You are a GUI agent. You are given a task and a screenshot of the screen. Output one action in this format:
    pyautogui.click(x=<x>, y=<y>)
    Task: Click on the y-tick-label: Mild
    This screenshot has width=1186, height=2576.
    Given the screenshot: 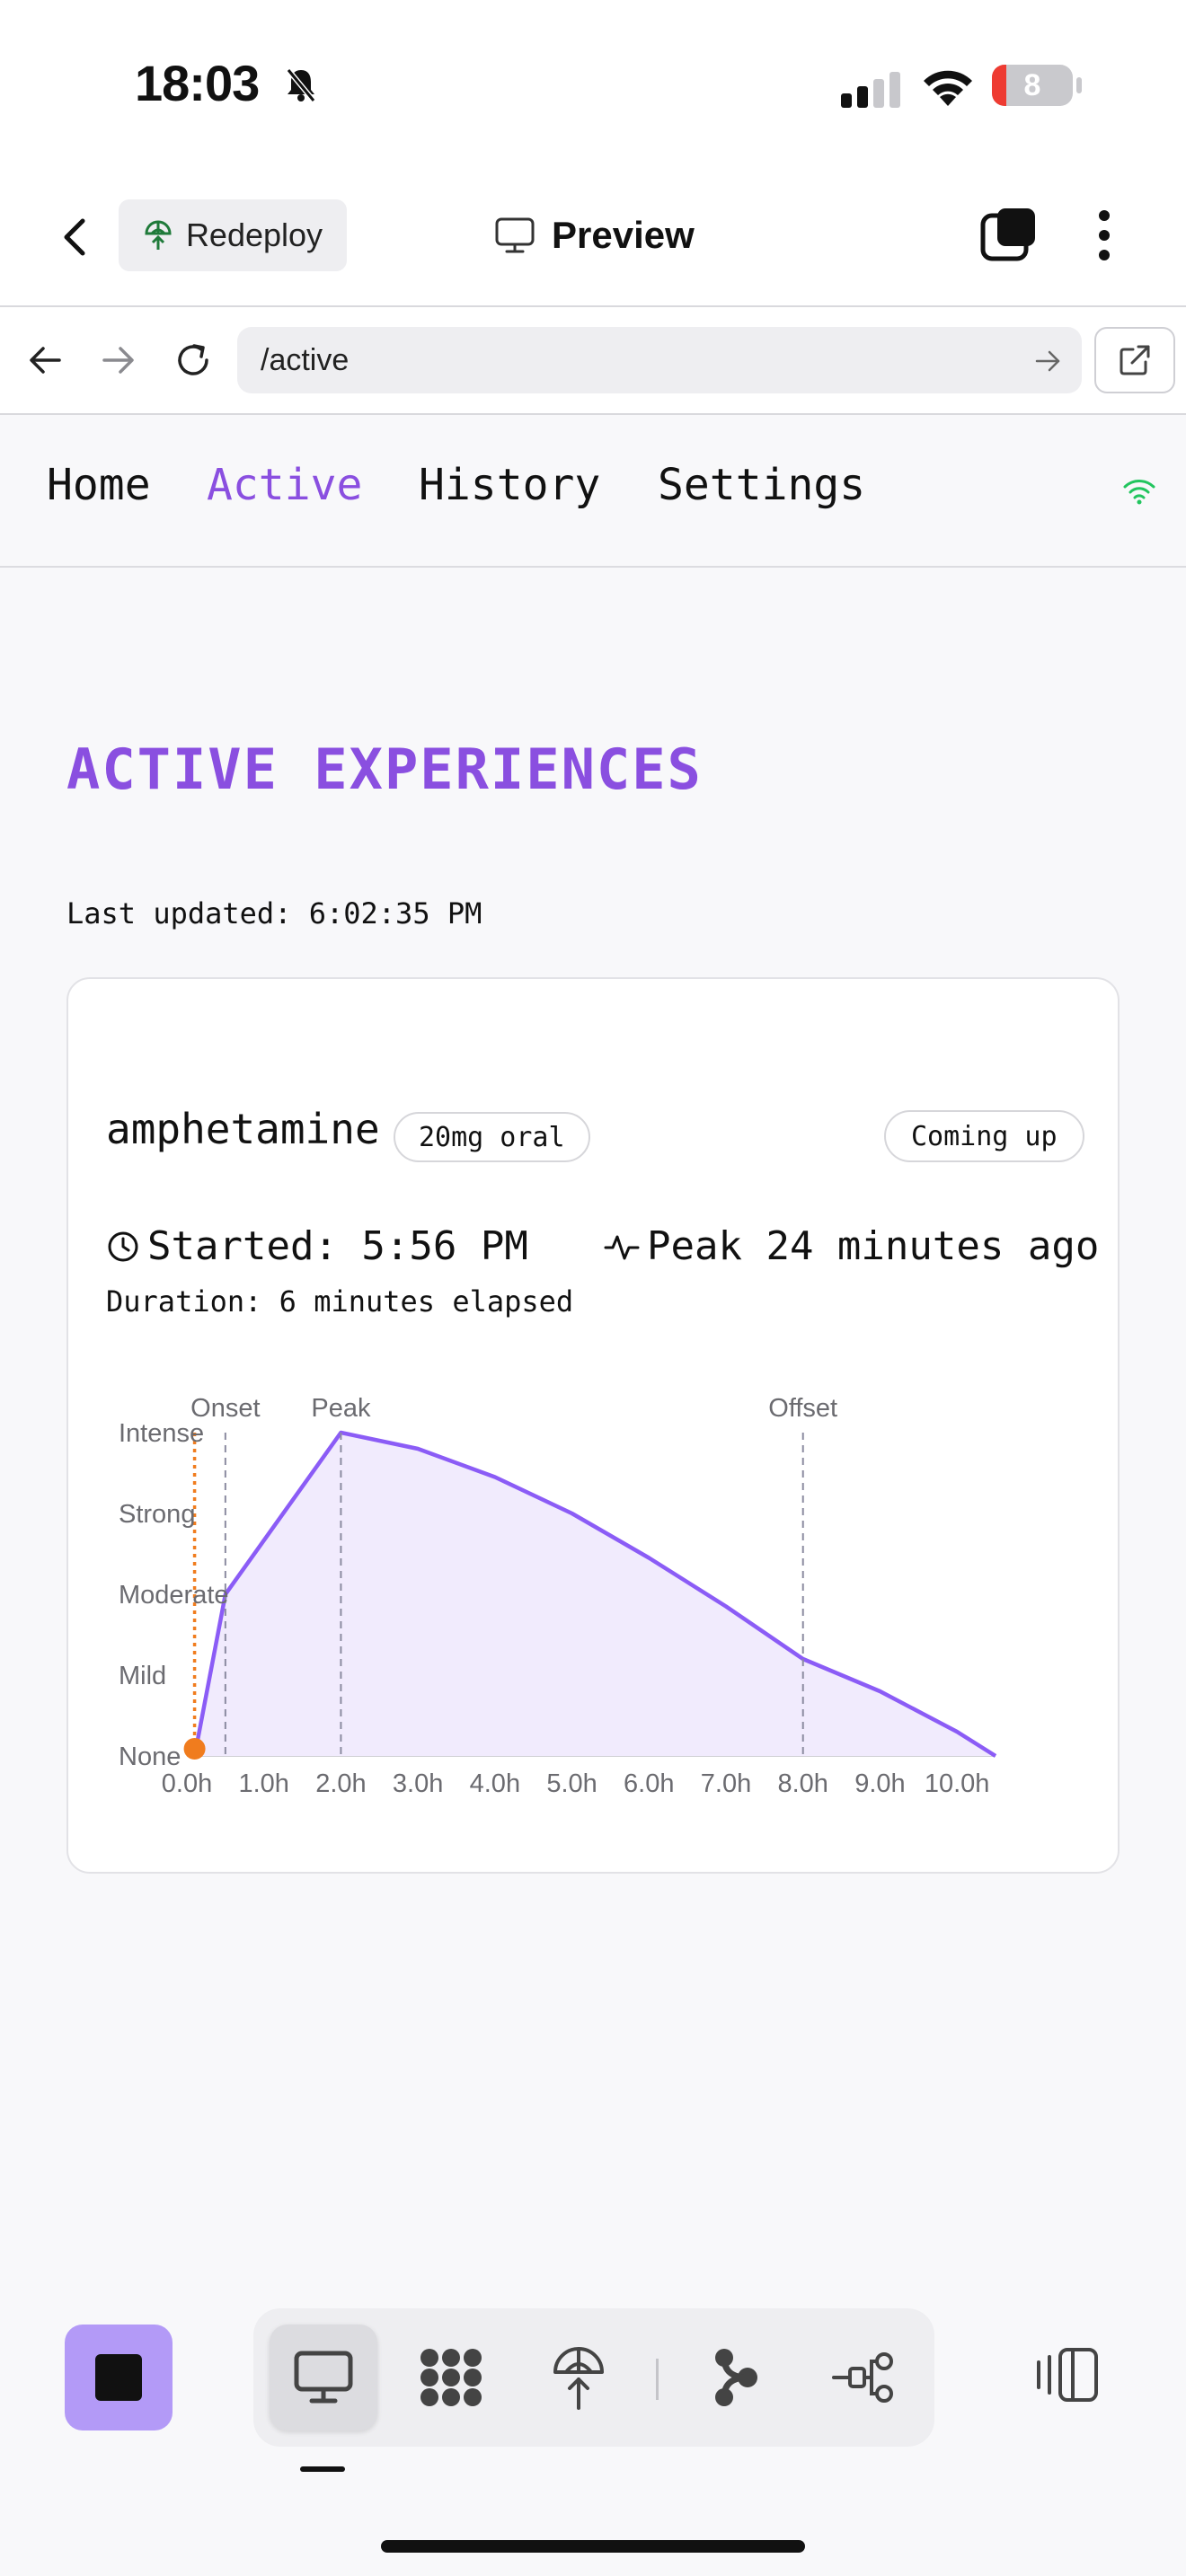 What is the action you would take?
    pyautogui.click(x=142, y=1676)
    